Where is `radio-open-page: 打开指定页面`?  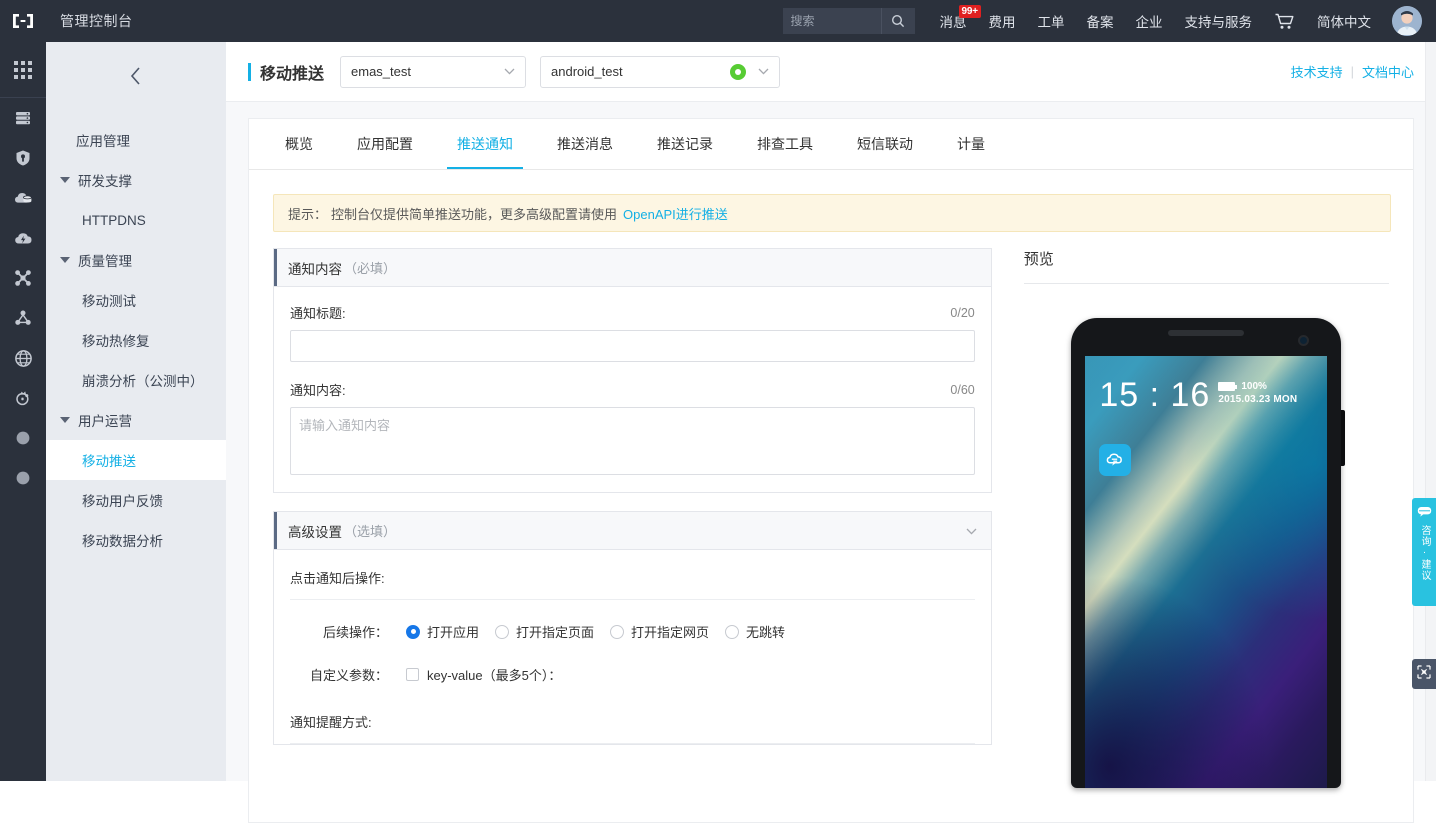 radio-open-page: 打开指定页面 is located at coordinates (544, 631).